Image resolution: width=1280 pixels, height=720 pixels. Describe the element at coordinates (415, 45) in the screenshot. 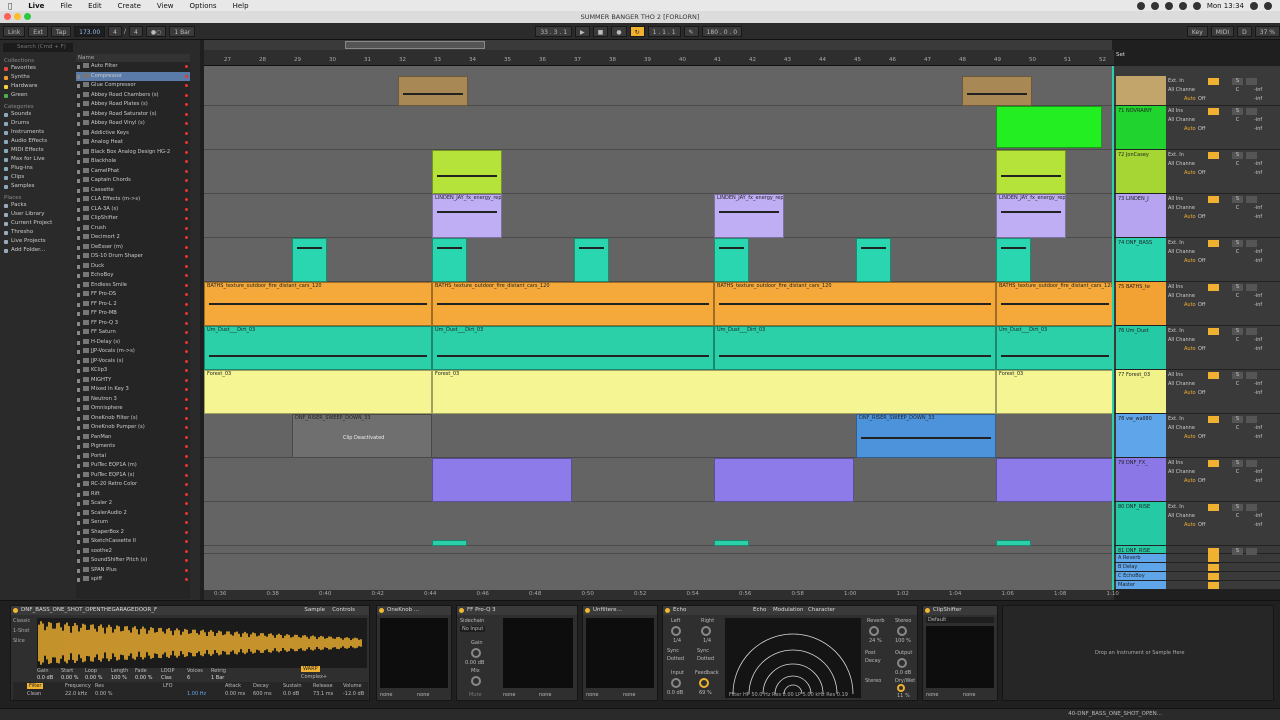

I see `overview-viewport` at that location.